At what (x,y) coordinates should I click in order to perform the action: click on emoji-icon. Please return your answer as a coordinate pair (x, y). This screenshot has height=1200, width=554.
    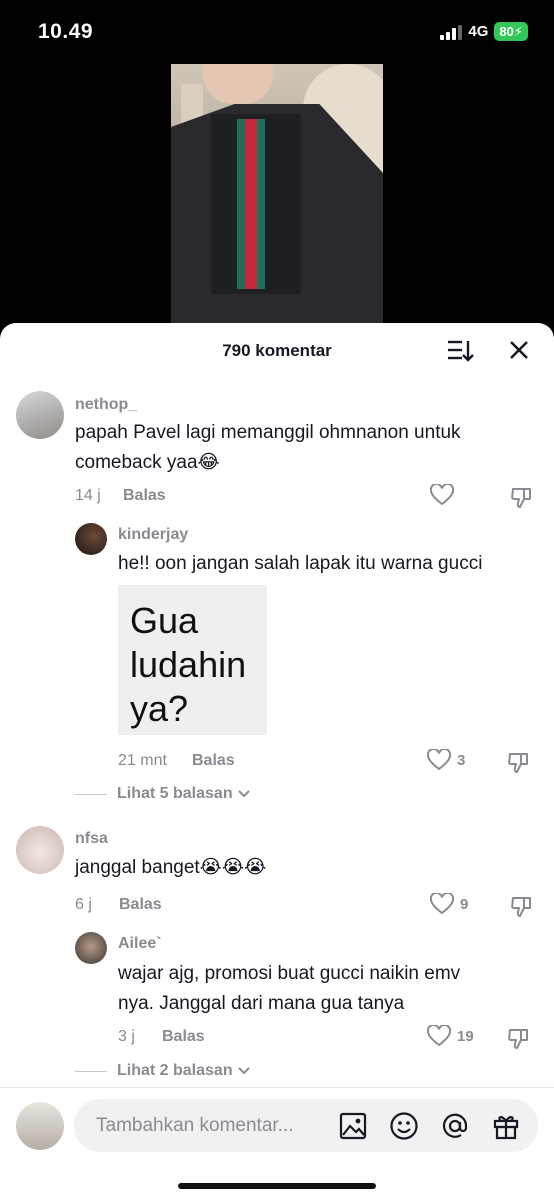
    Looking at the image, I should click on (404, 1126).